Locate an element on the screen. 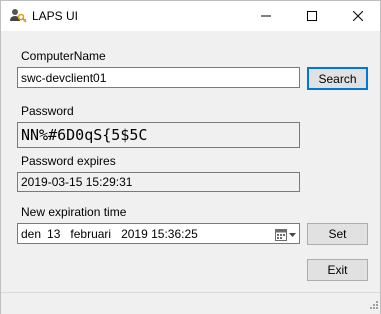 The image size is (381, 314). set-button: Set is located at coordinates (337, 234).